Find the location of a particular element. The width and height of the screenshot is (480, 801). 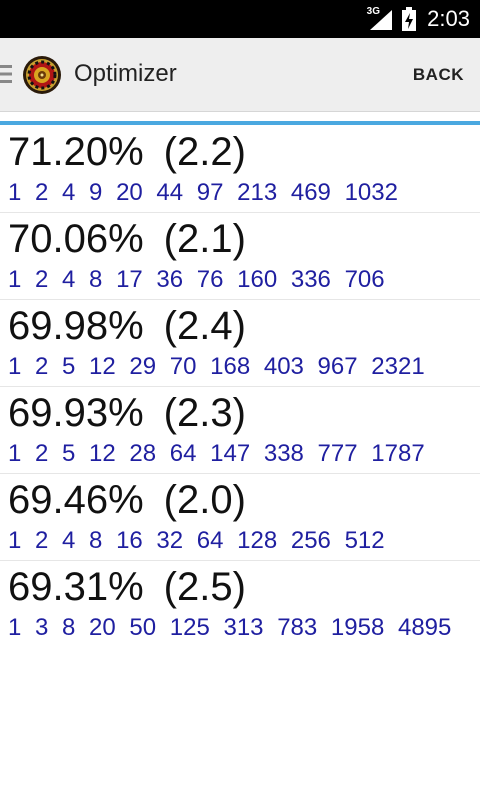

drawer-menu-icon is located at coordinates (6, 74).